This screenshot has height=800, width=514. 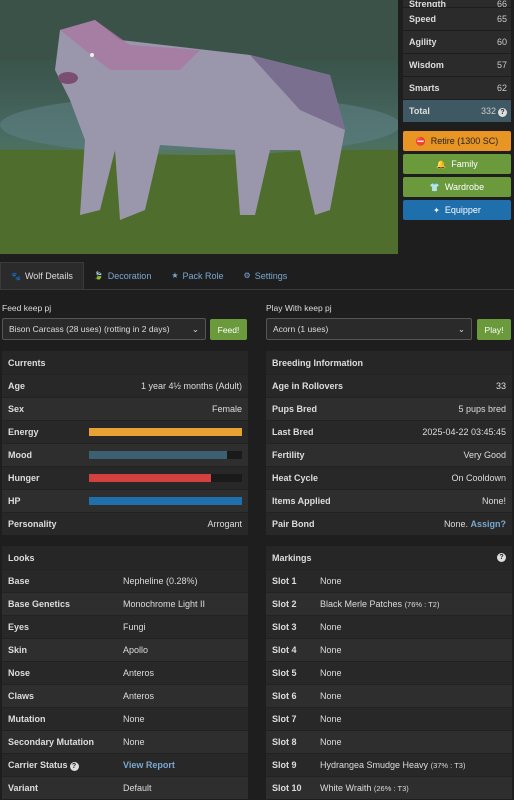 I want to click on row-label: Slot 3, so click(x=284, y=627).